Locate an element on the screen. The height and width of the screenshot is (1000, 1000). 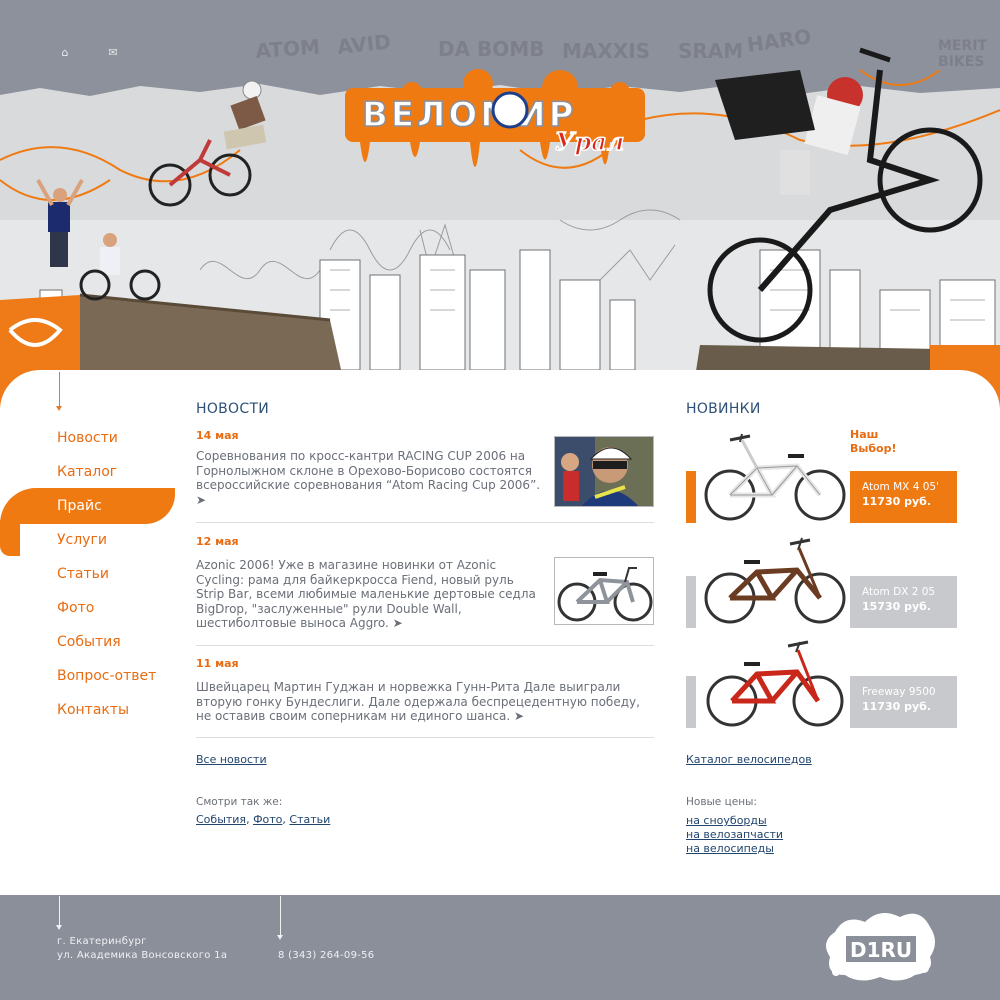
svg-text: ATOM is located at coordinates (288, 49).